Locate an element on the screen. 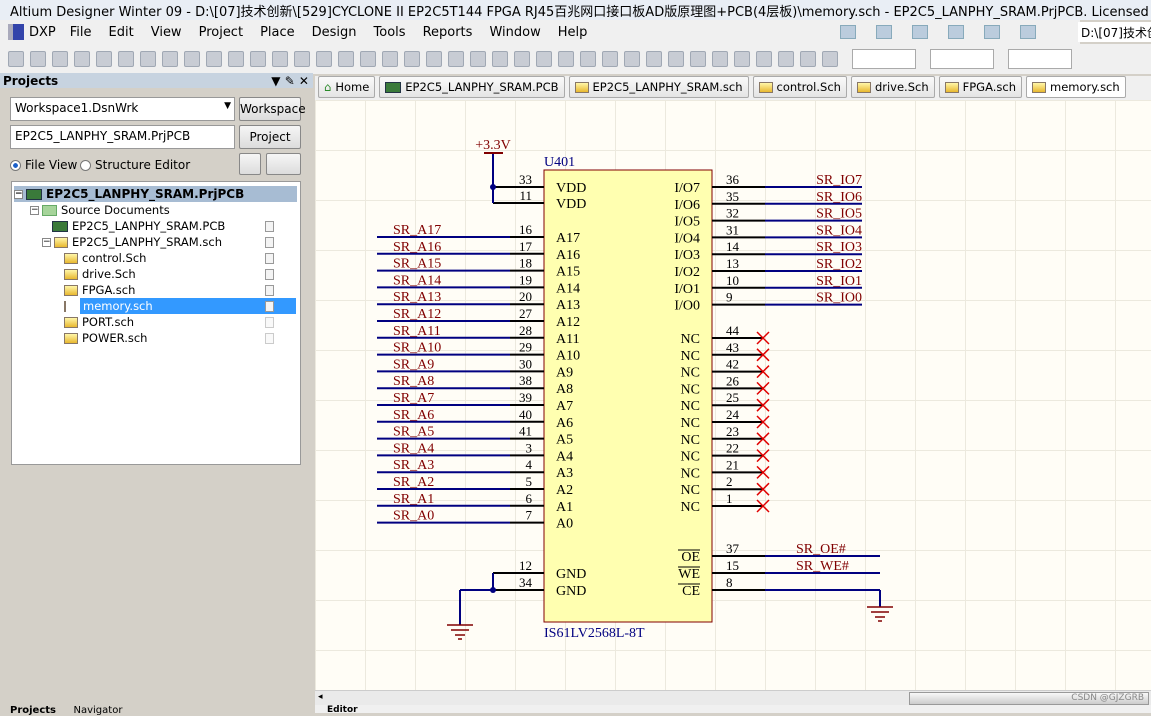 The image size is (1151, 716). clear-filter-icon is located at coordinates (390, 59).